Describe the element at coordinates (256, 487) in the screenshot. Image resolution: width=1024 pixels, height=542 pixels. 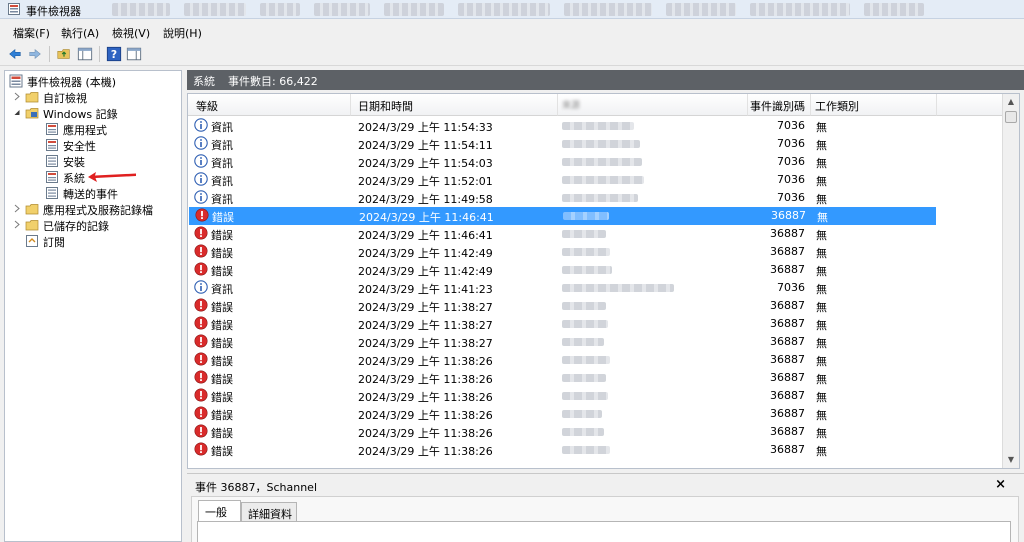
I see `detail-title: 事件 36887，Schannel` at that location.